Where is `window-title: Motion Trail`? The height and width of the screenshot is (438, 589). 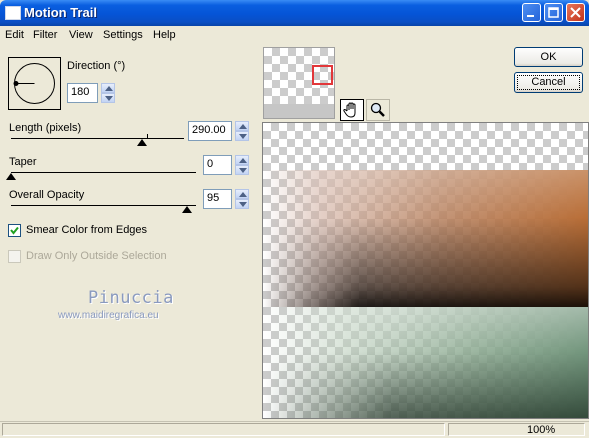
window-title: Motion Trail is located at coordinates (60, 12).